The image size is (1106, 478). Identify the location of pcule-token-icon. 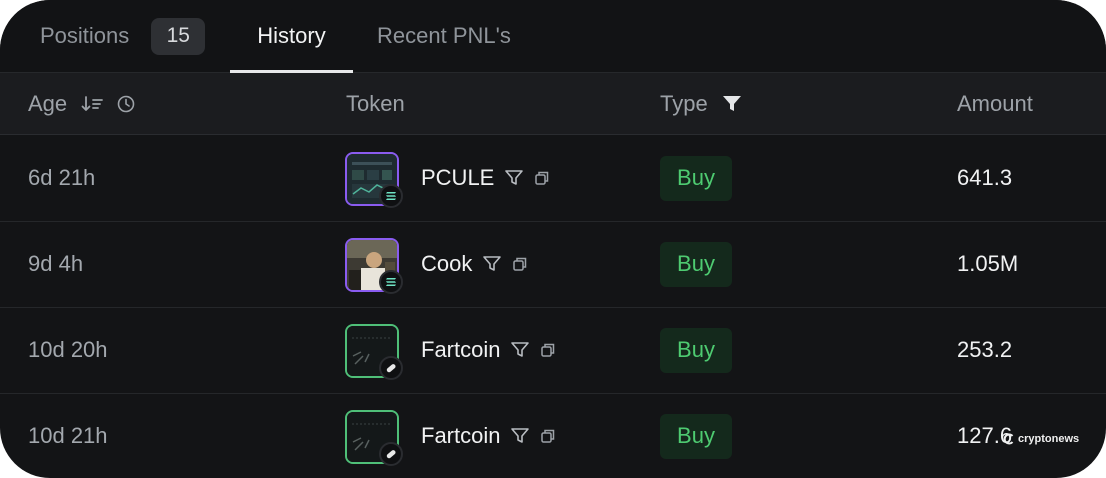
(374, 180).